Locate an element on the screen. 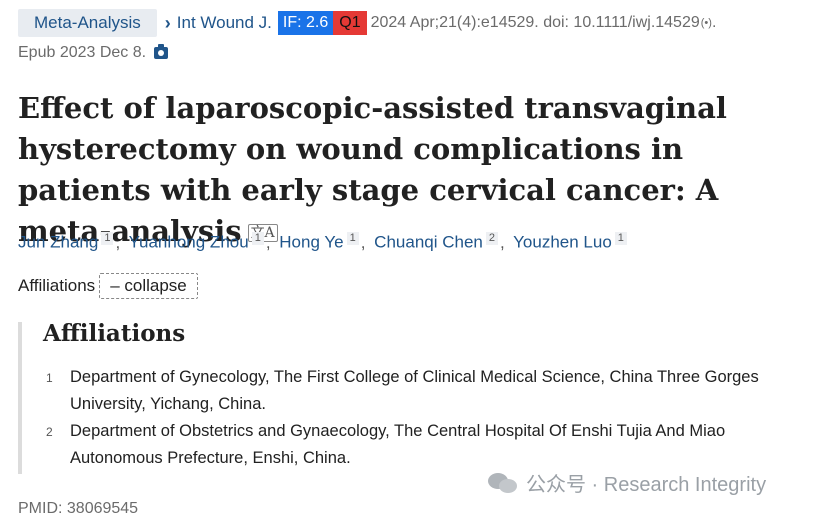  impact-factor-badge: IF: 2.6 is located at coordinates (305, 23).